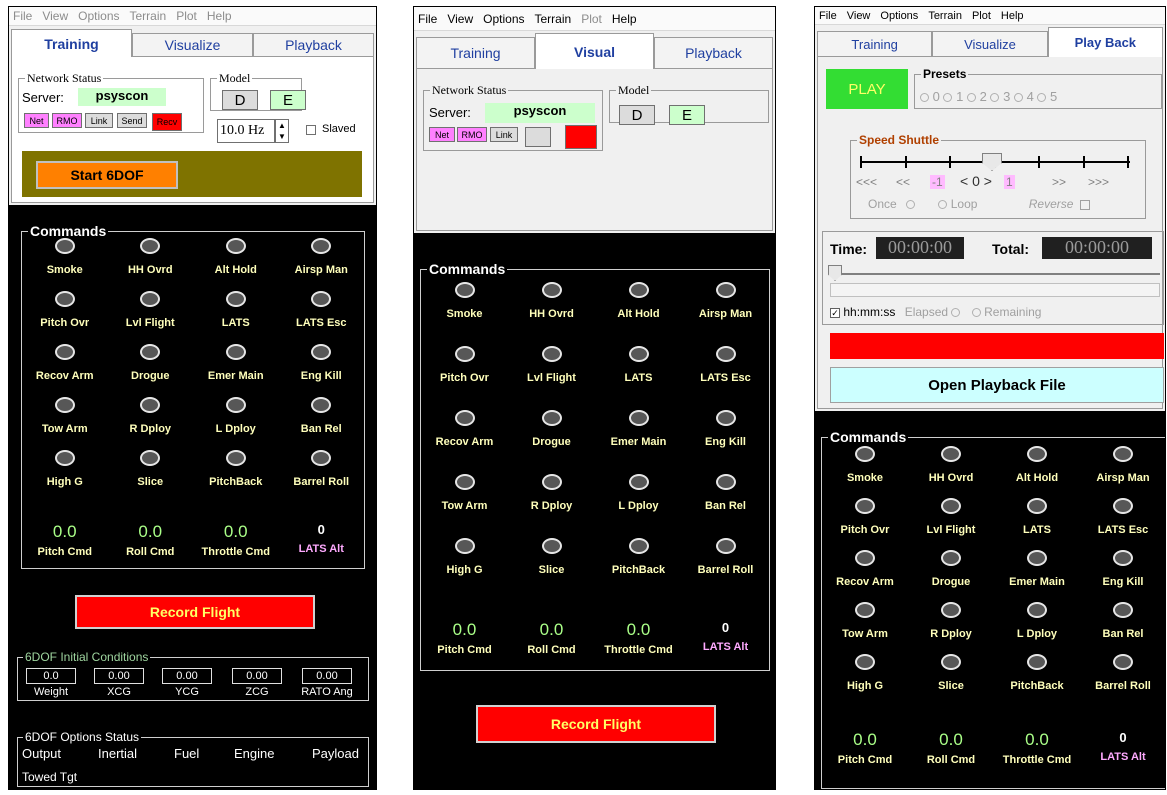 This screenshot has width=1167, height=795. Describe the element at coordinates (997, 385) in the screenshot. I see `open-playback-file-button: Open Playback File` at that location.